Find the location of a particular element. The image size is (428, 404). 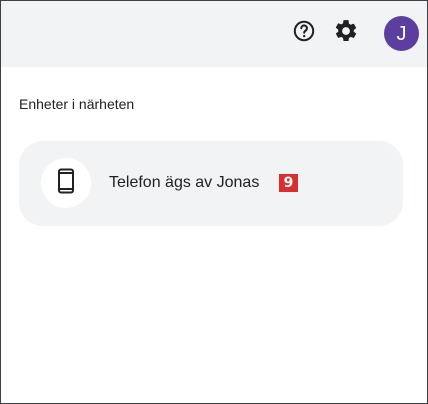

nearby-devices-heading: Enheter i närheten is located at coordinates (77, 104).